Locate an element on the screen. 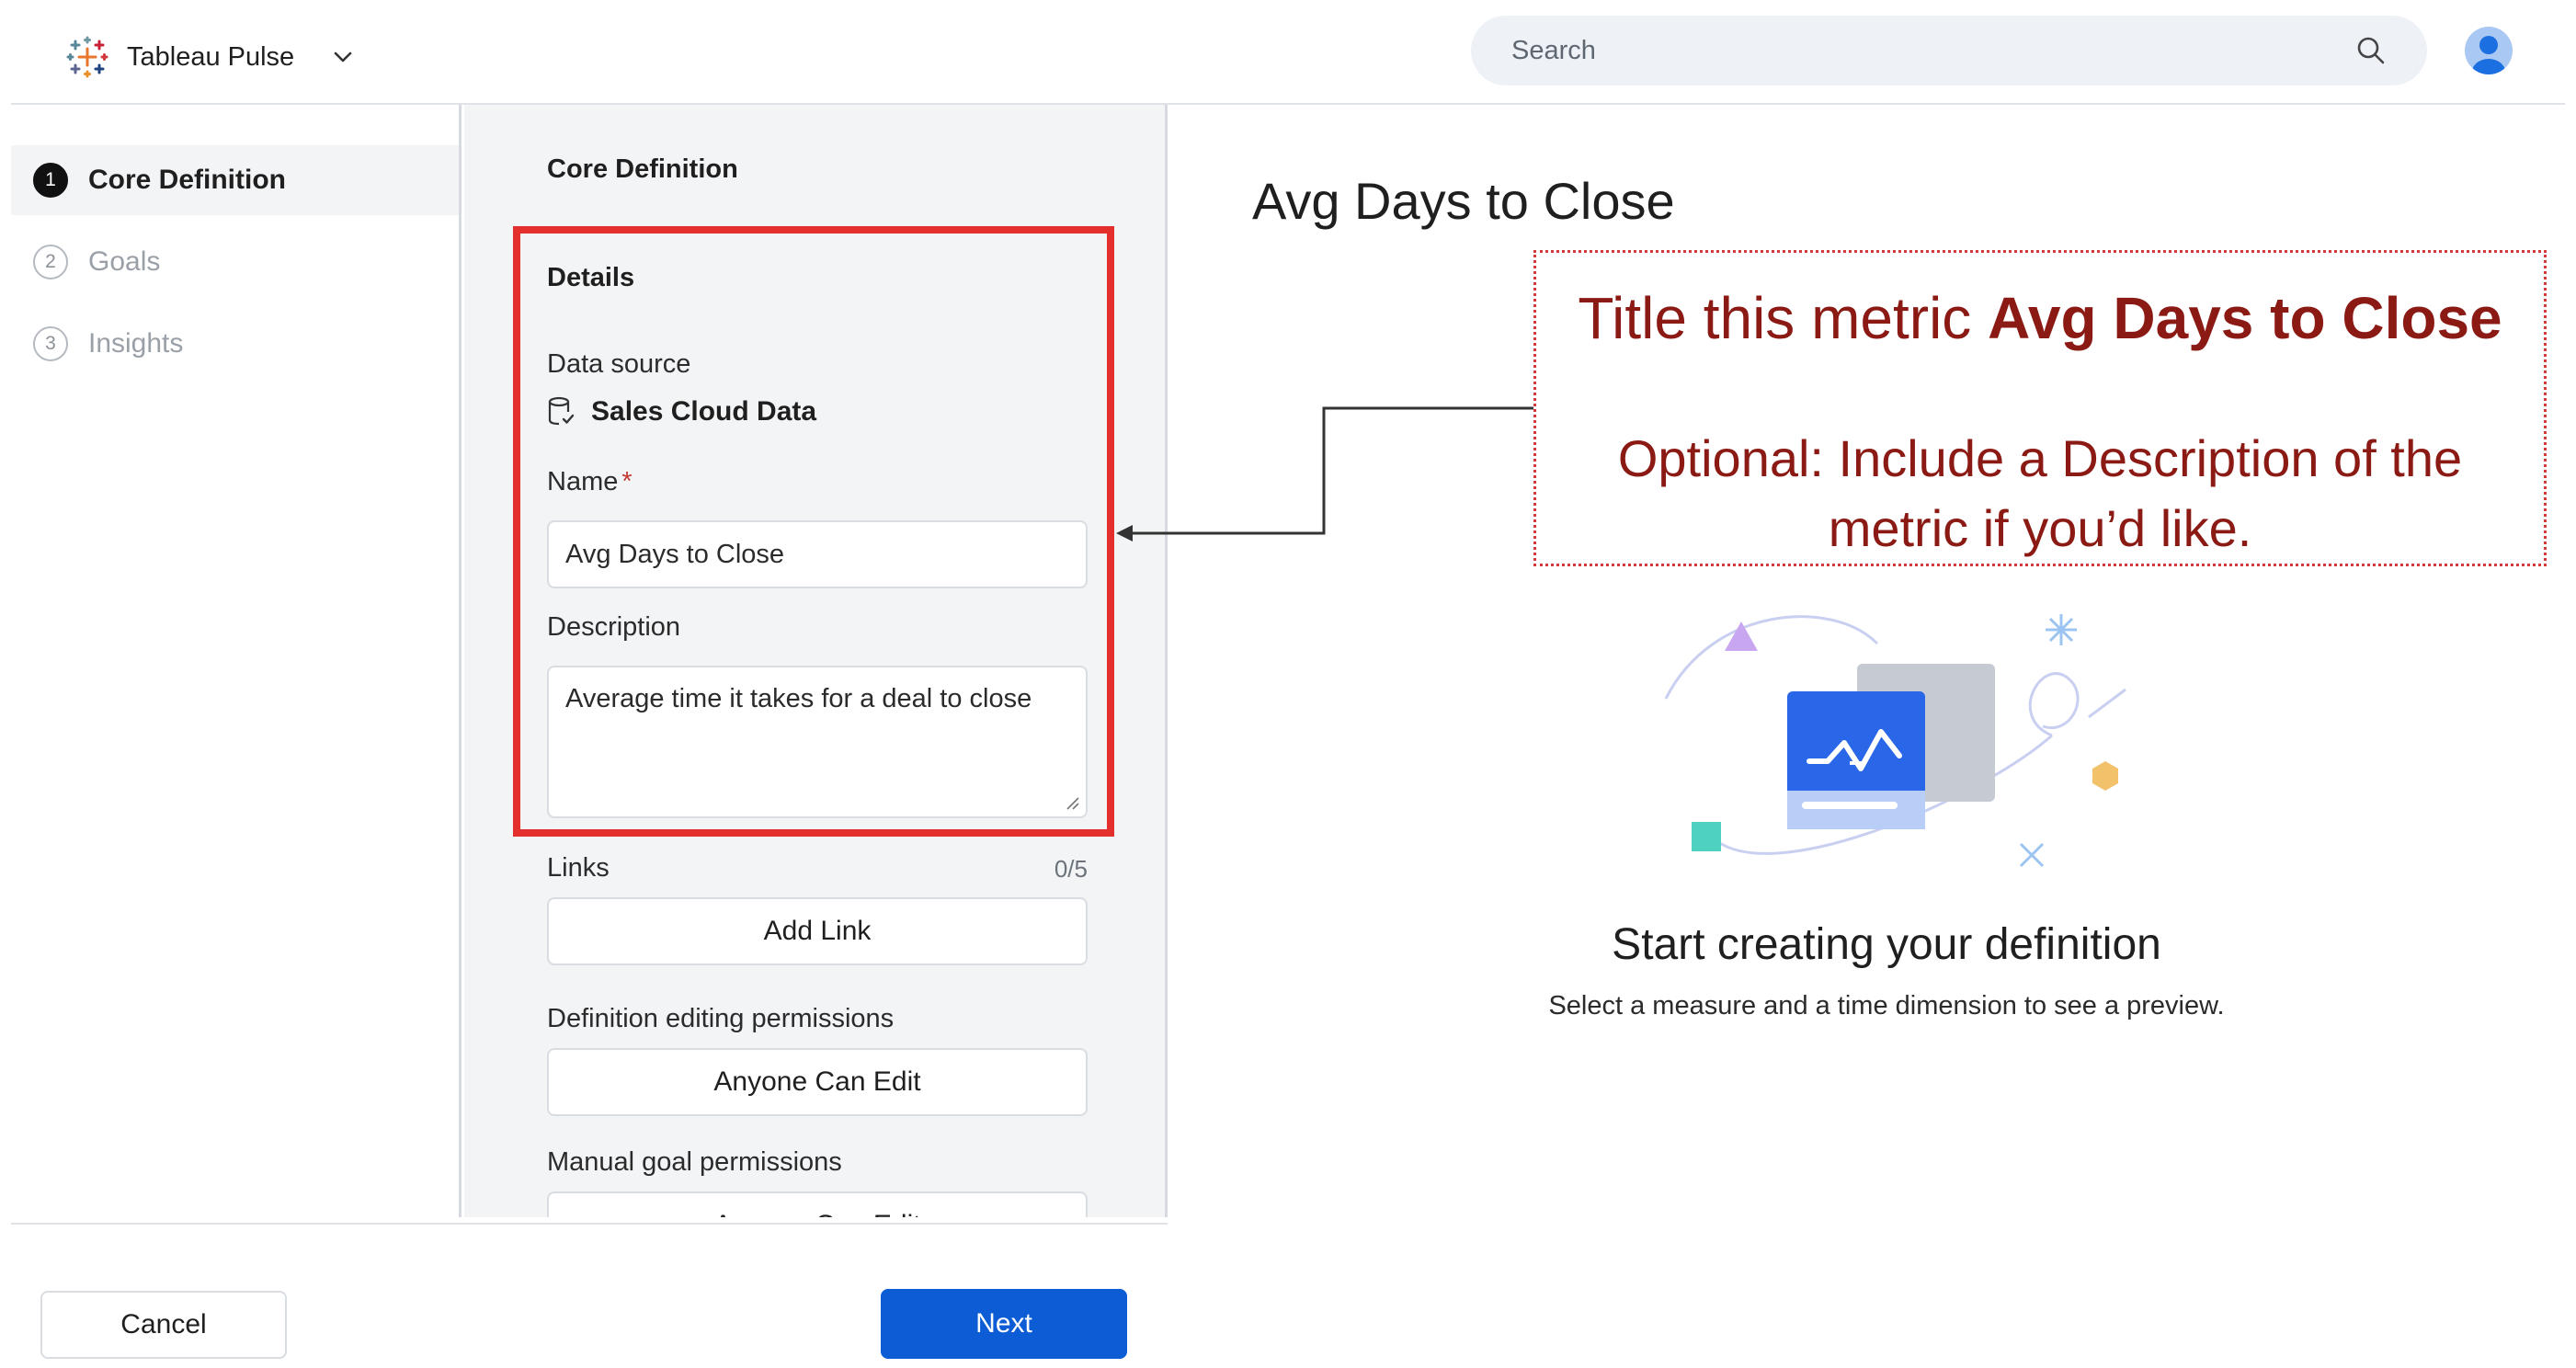  callout-line-1-bold: Avg Days to Close is located at coordinates (2245, 318).